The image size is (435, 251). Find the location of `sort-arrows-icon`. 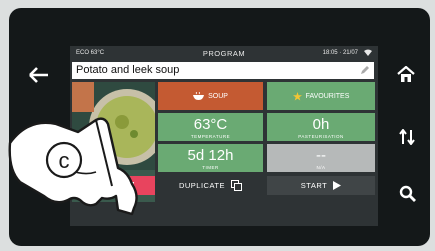

sort-arrows-icon is located at coordinates (407, 137).